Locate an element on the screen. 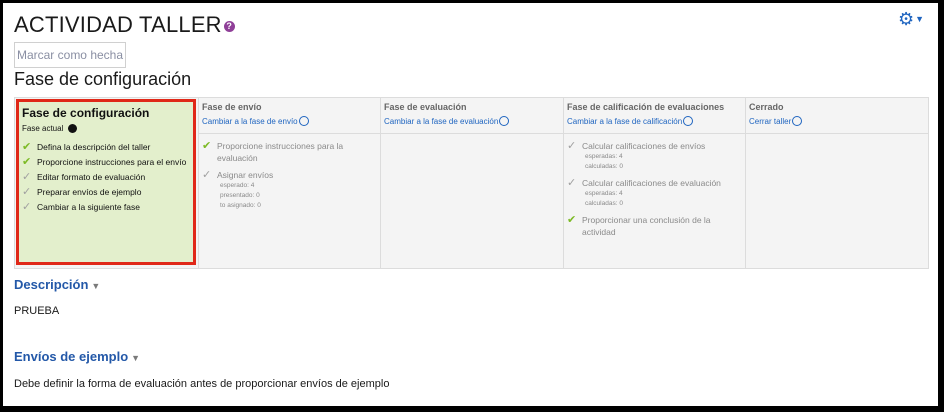  phase-name: Fase de calificación de evaluaciones is located at coordinates (646, 107).